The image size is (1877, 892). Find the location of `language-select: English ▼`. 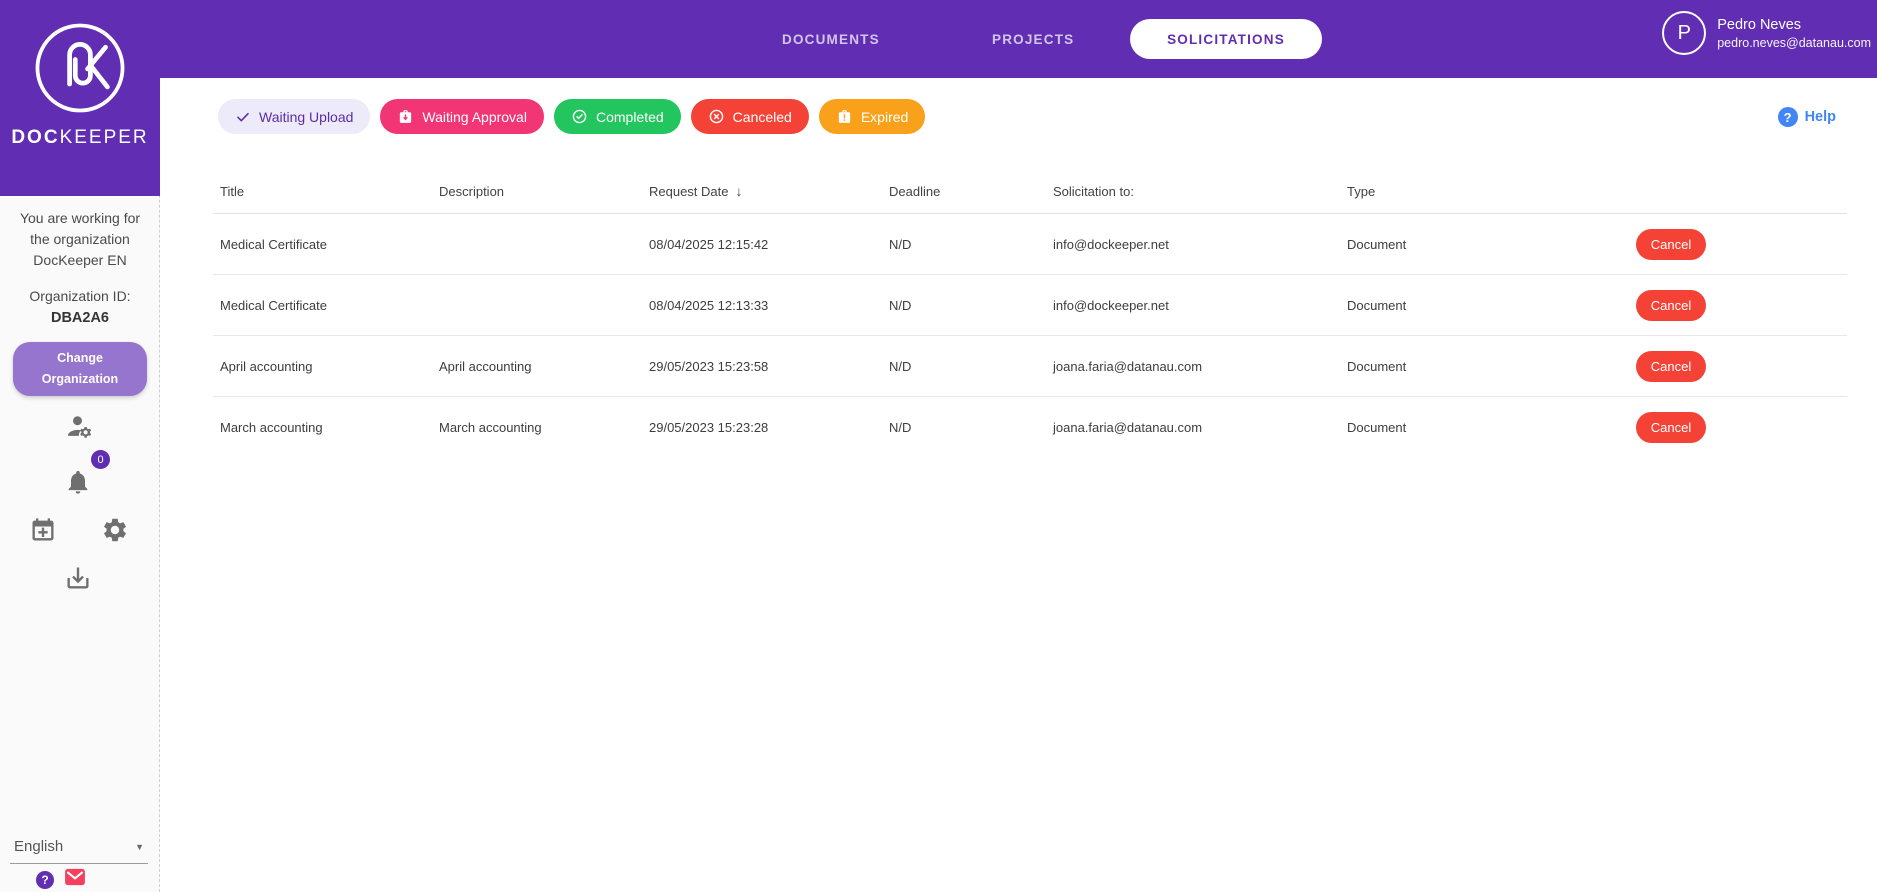

language-select: English ▼ is located at coordinates (79, 850).